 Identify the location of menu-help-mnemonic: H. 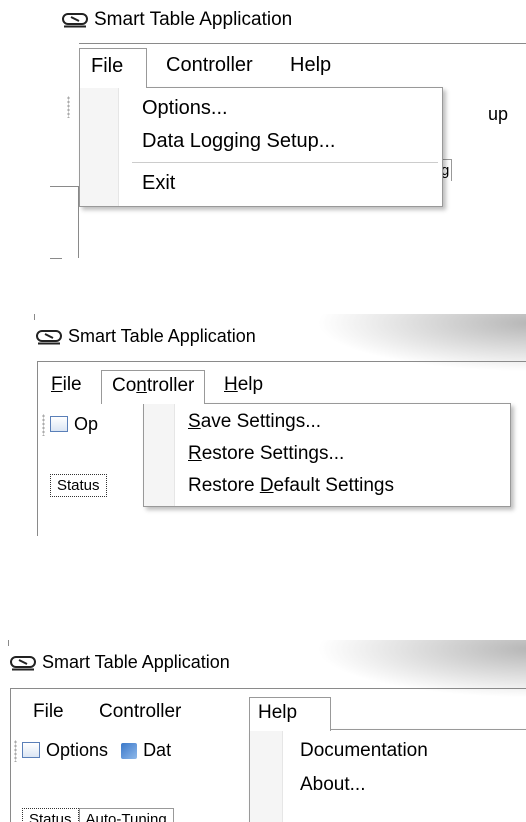
(231, 384).